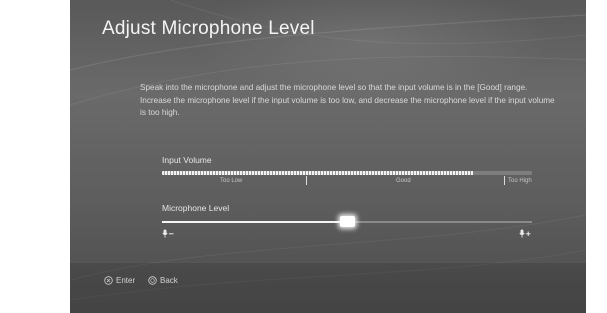 This screenshot has width=607, height=313. Describe the element at coordinates (187, 160) in the screenshot. I see `input-volume-label: Input Volume` at that location.